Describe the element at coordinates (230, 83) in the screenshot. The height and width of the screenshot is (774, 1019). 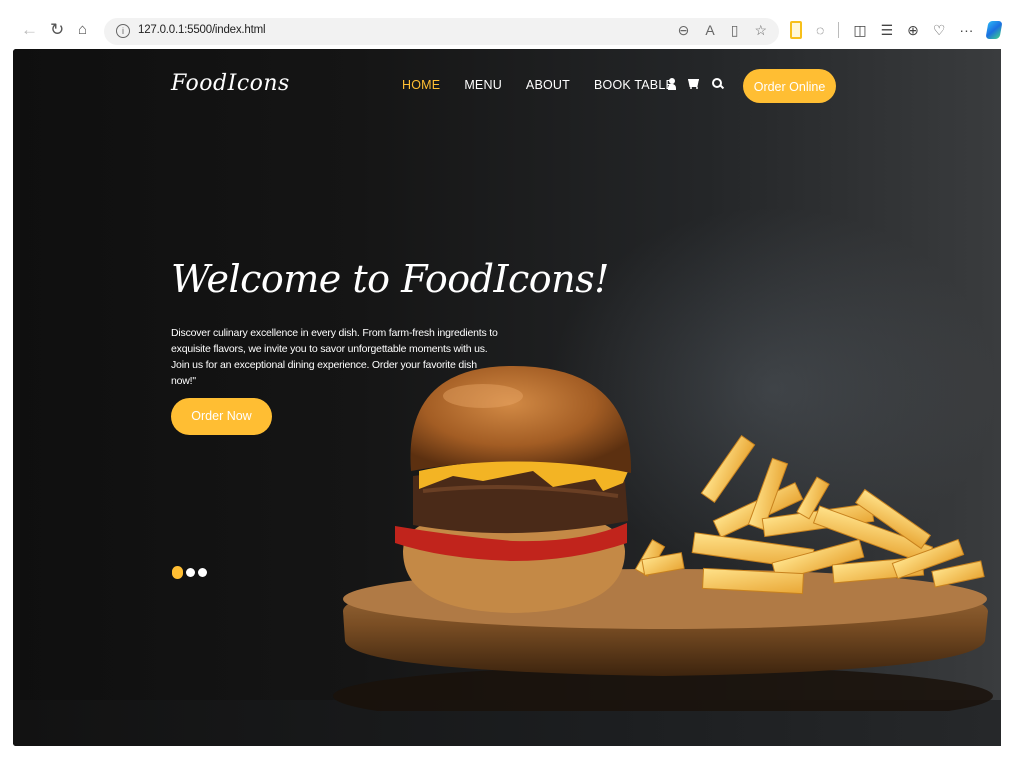
I see `site-logo: FoodIcons` at that location.